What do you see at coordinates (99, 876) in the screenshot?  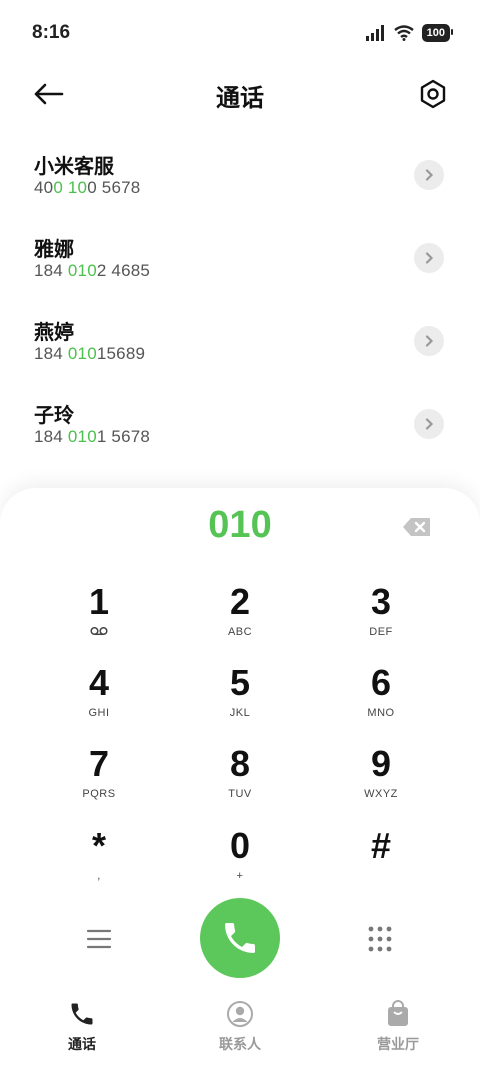 I see `key-letters: ,` at bounding box center [99, 876].